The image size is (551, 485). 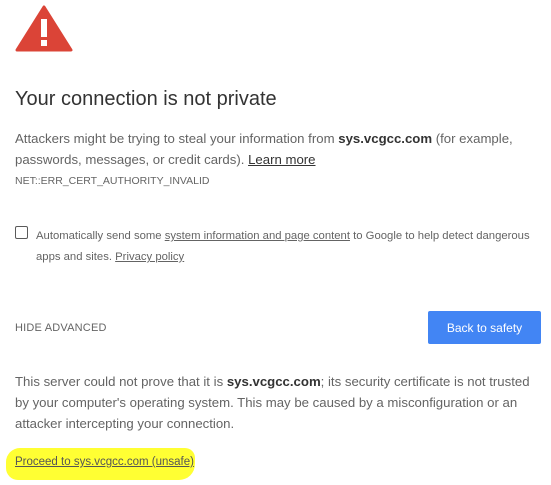 I want to click on warning-triangle-icon, so click(x=44, y=28).